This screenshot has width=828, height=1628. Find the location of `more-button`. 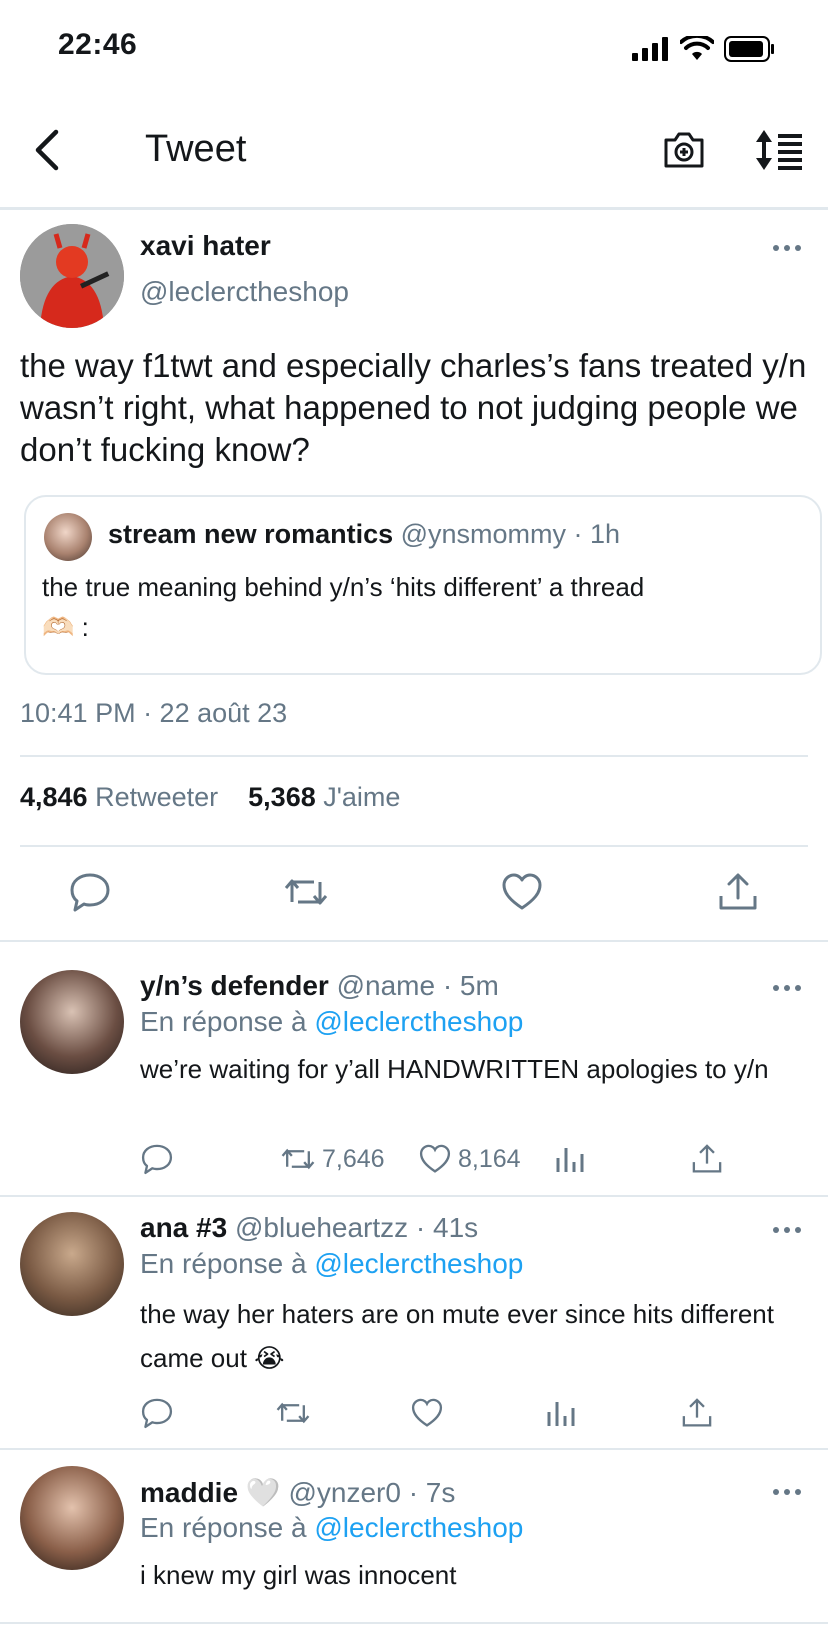

more-button is located at coordinates (787, 249).